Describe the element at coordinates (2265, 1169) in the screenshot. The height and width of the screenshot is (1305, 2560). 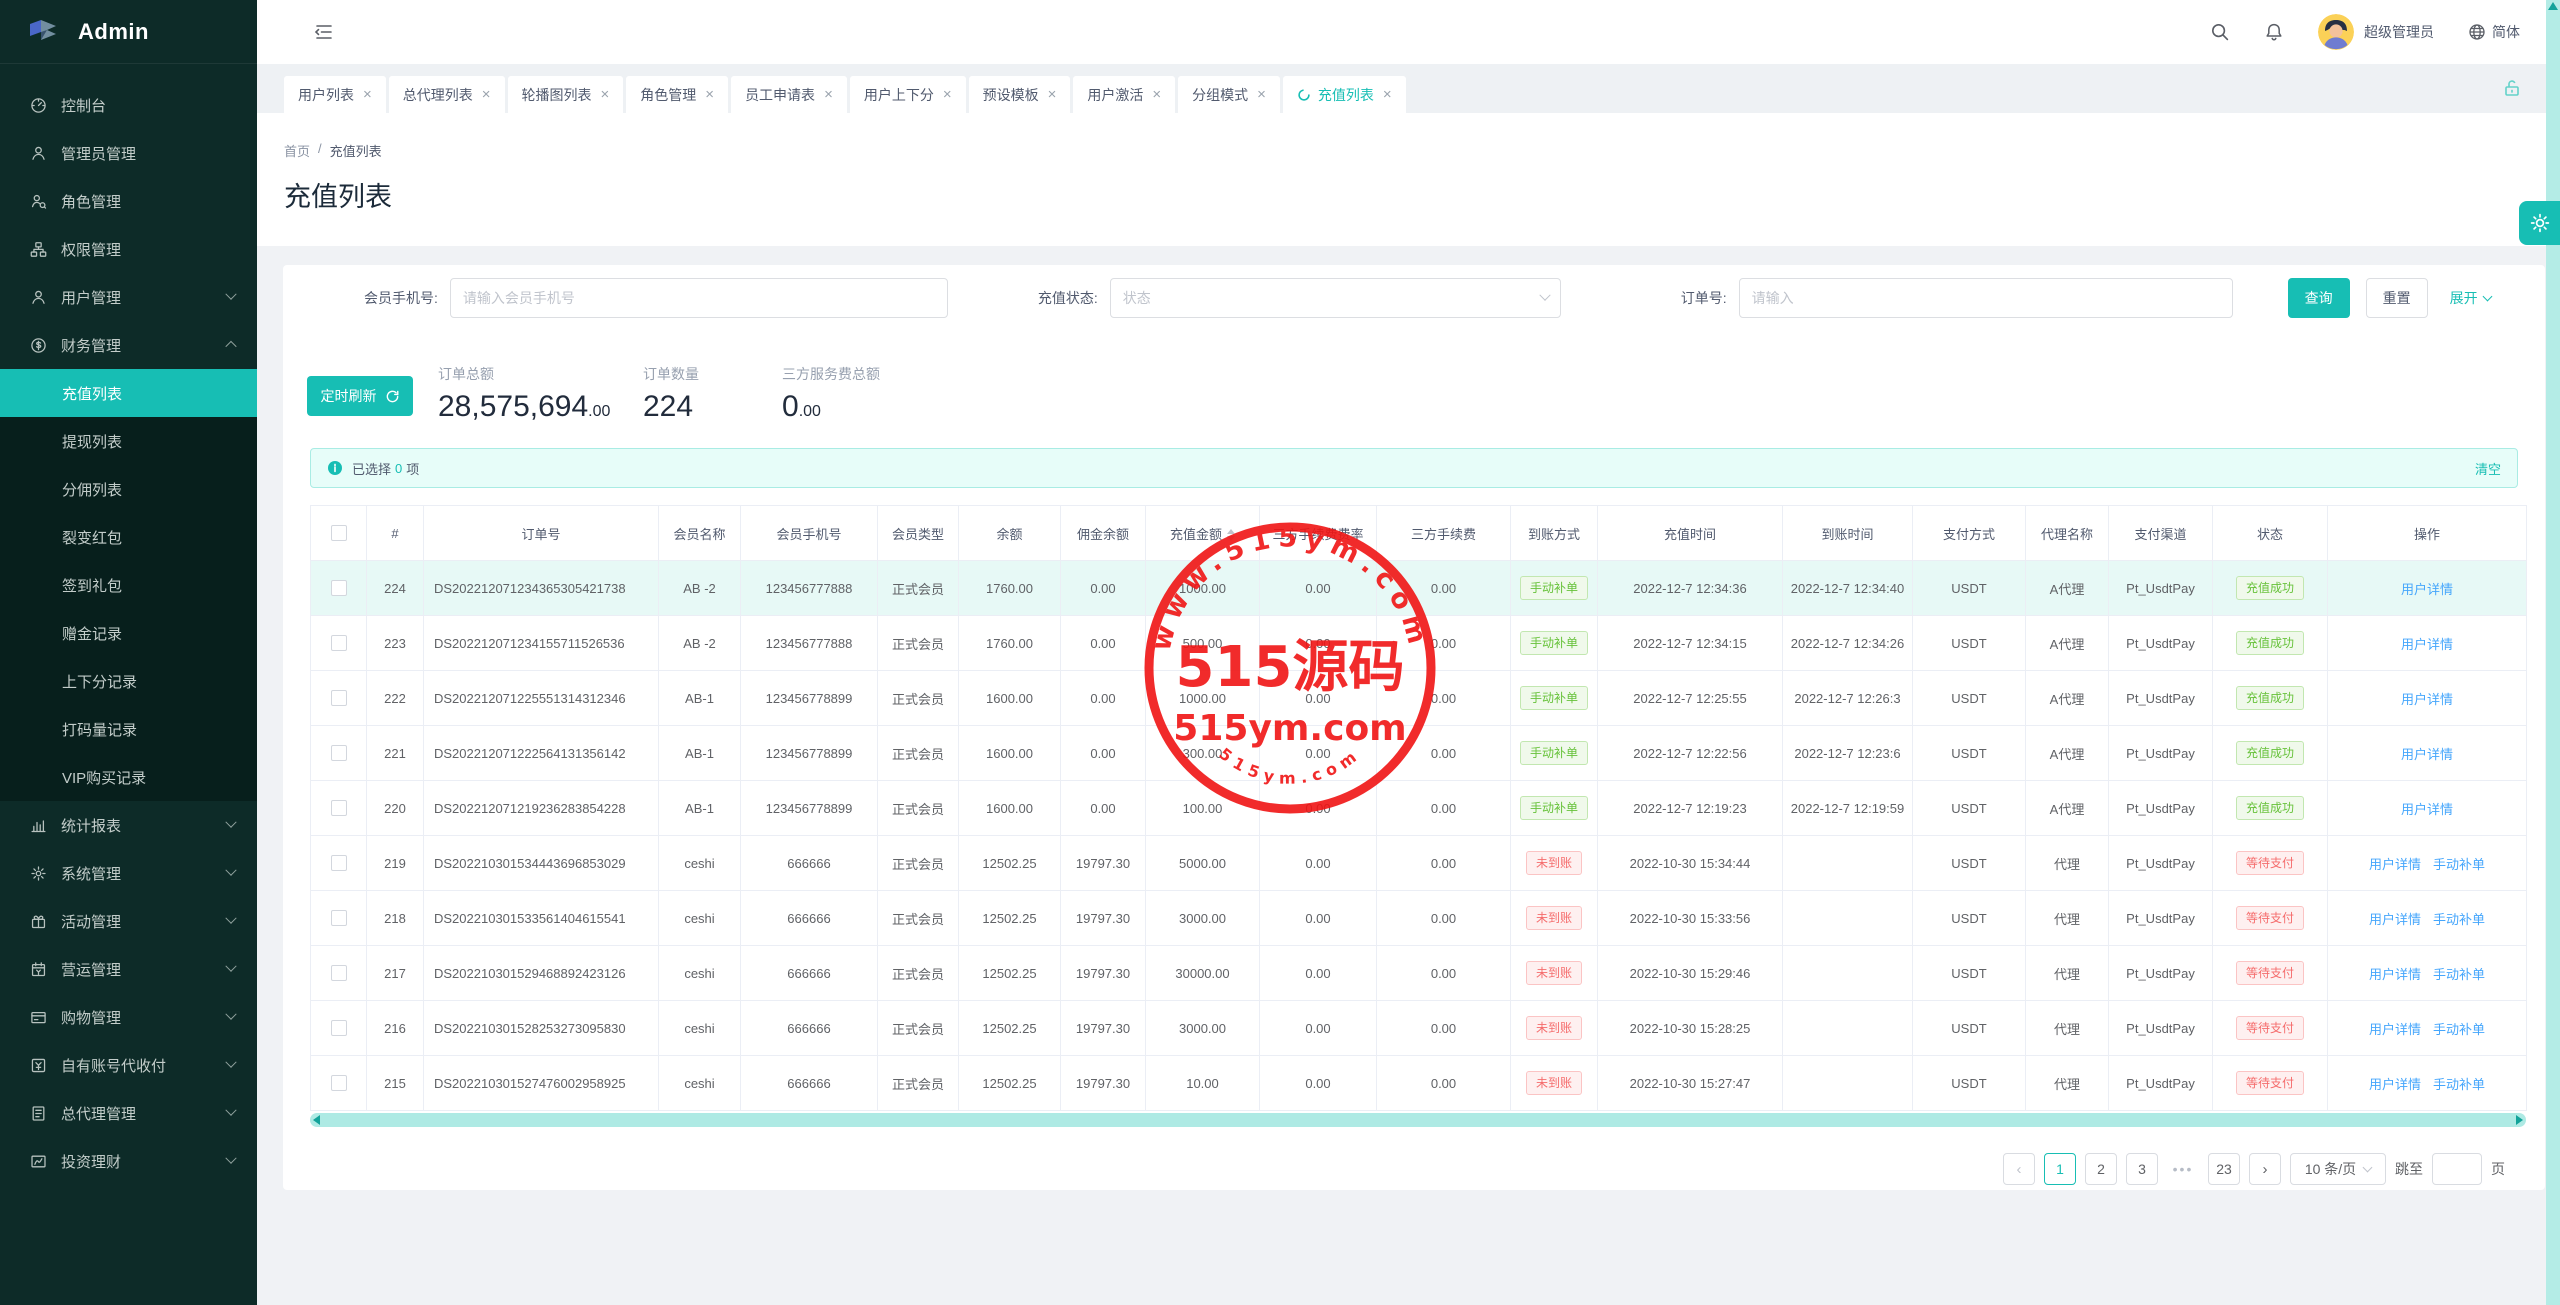
I see `next-page-button: ›` at that location.